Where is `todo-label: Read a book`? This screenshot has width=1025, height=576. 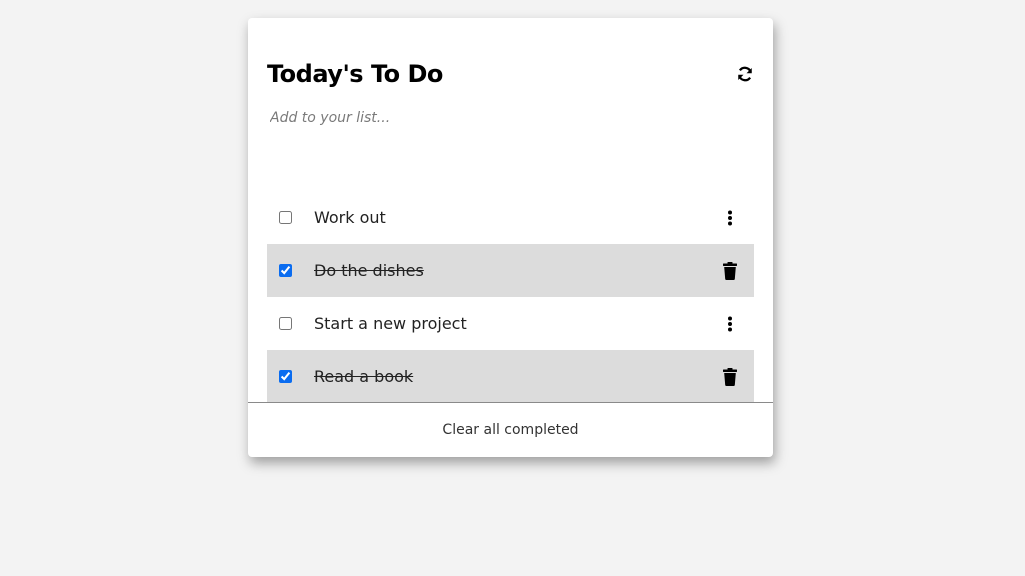 todo-label: Read a book is located at coordinates (364, 376).